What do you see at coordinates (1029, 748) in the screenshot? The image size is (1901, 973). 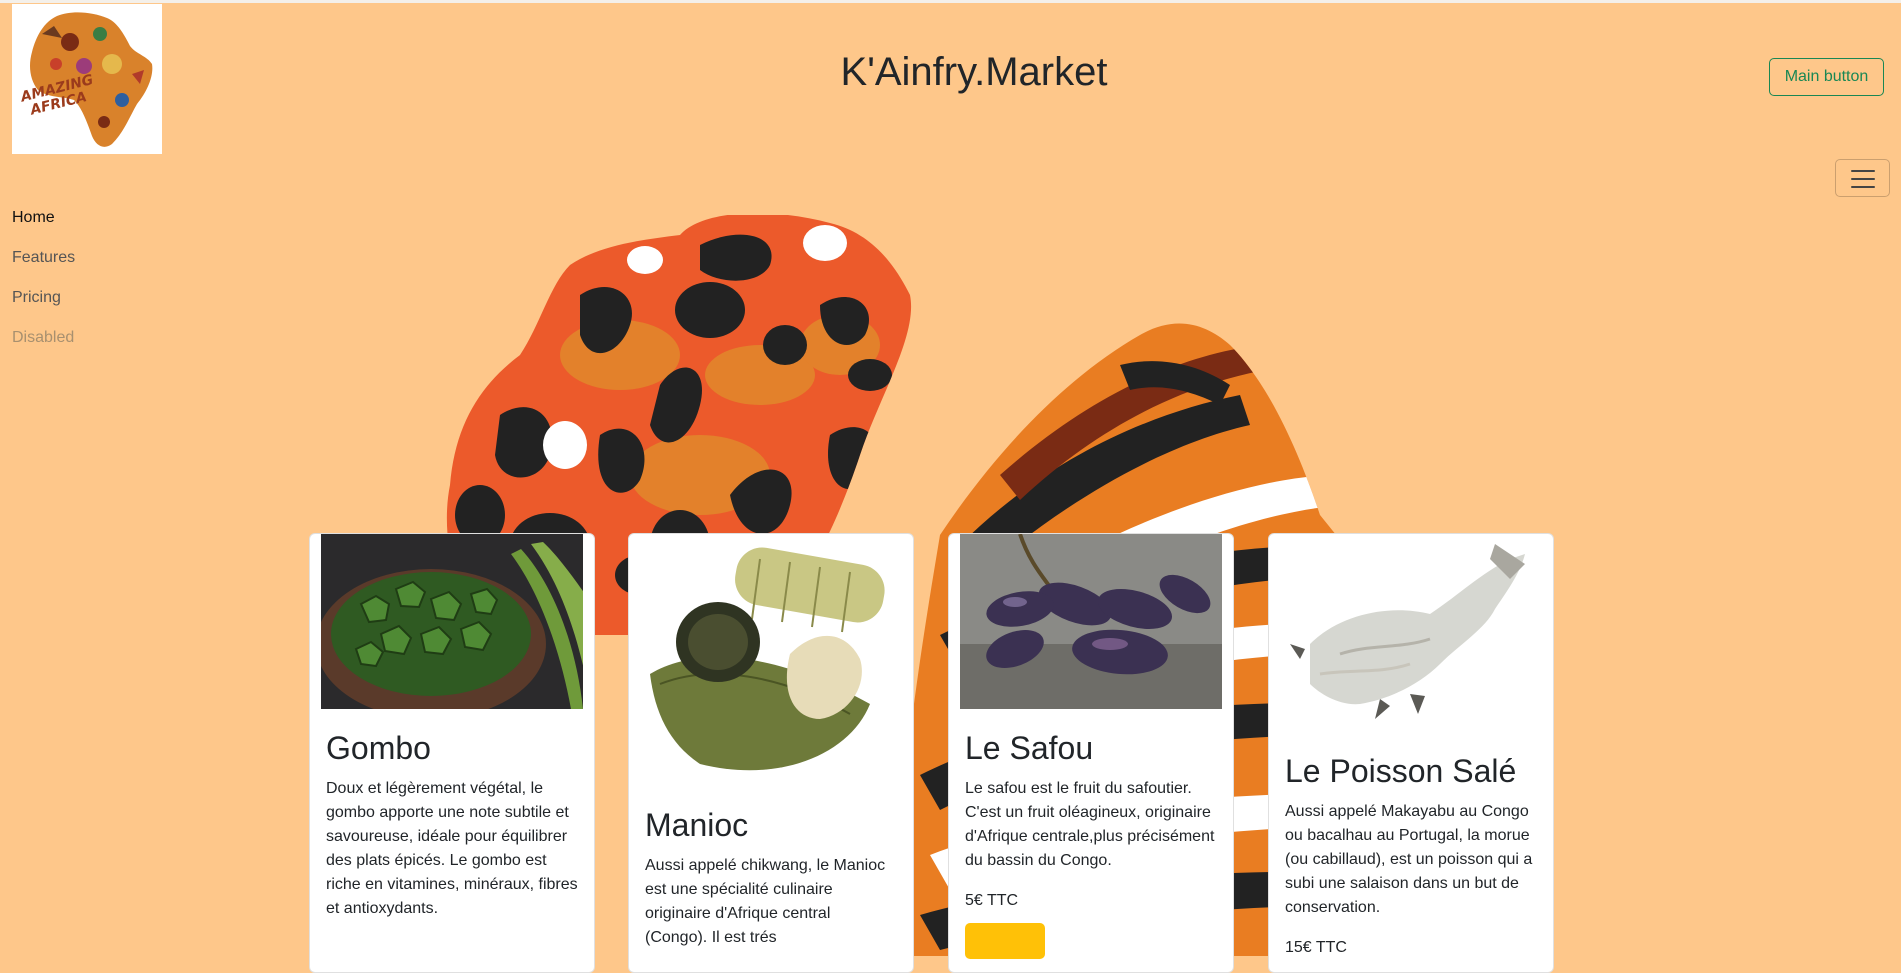 I see `product-title: Le Safou` at bounding box center [1029, 748].